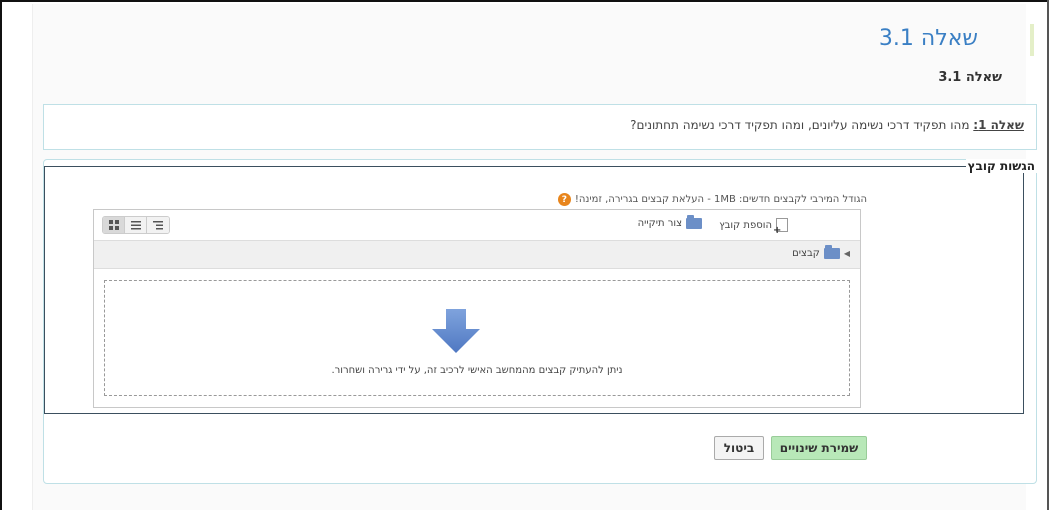 The image size is (1049, 510). I want to click on add-file-button: הוספת קובץ, so click(753, 227).